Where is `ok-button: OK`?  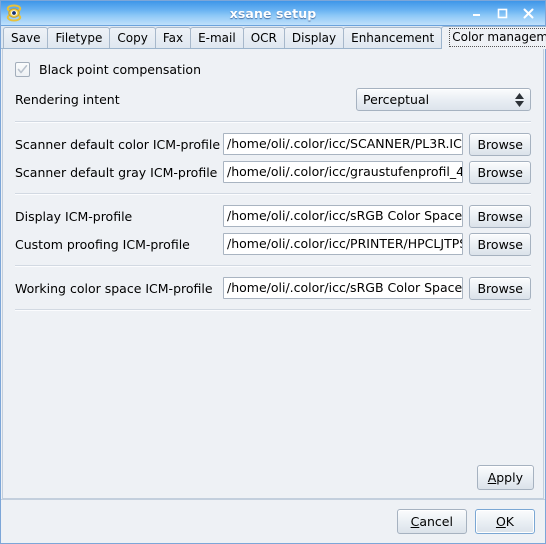 ok-button: OK is located at coordinates (504, 521).